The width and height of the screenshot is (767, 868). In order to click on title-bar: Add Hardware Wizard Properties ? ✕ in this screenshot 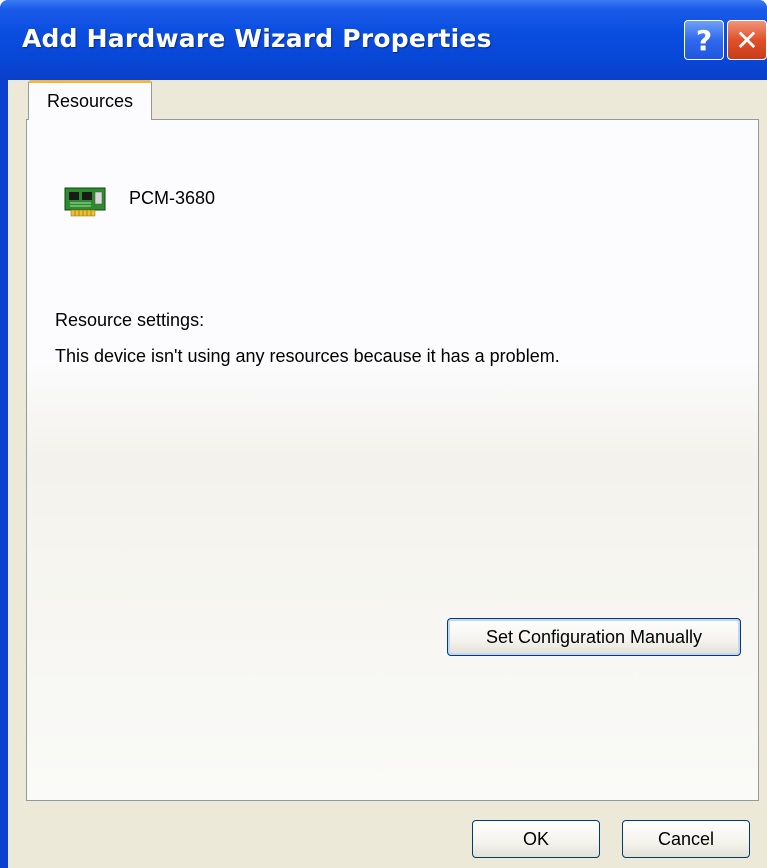, I will do `click(383, 40)`.